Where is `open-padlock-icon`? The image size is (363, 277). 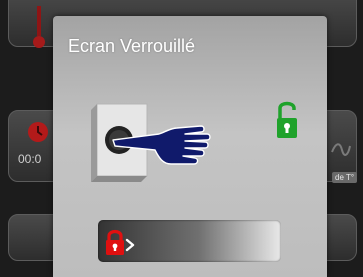 open-padlock-icon is located at coordinates (287, 119).